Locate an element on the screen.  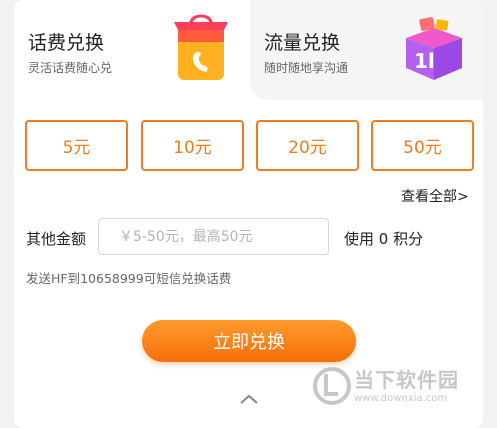
amount-option-10: 10元 is located at coordinates (192, 145).